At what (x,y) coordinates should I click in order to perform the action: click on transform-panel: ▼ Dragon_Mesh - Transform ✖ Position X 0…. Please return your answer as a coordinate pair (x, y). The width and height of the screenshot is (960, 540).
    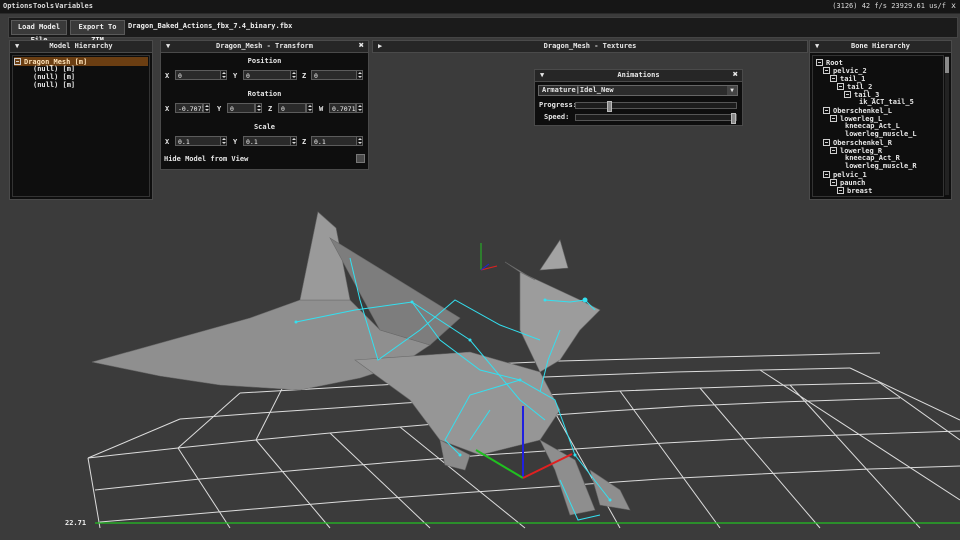
    Looking at the image, I should click on (264, 105).